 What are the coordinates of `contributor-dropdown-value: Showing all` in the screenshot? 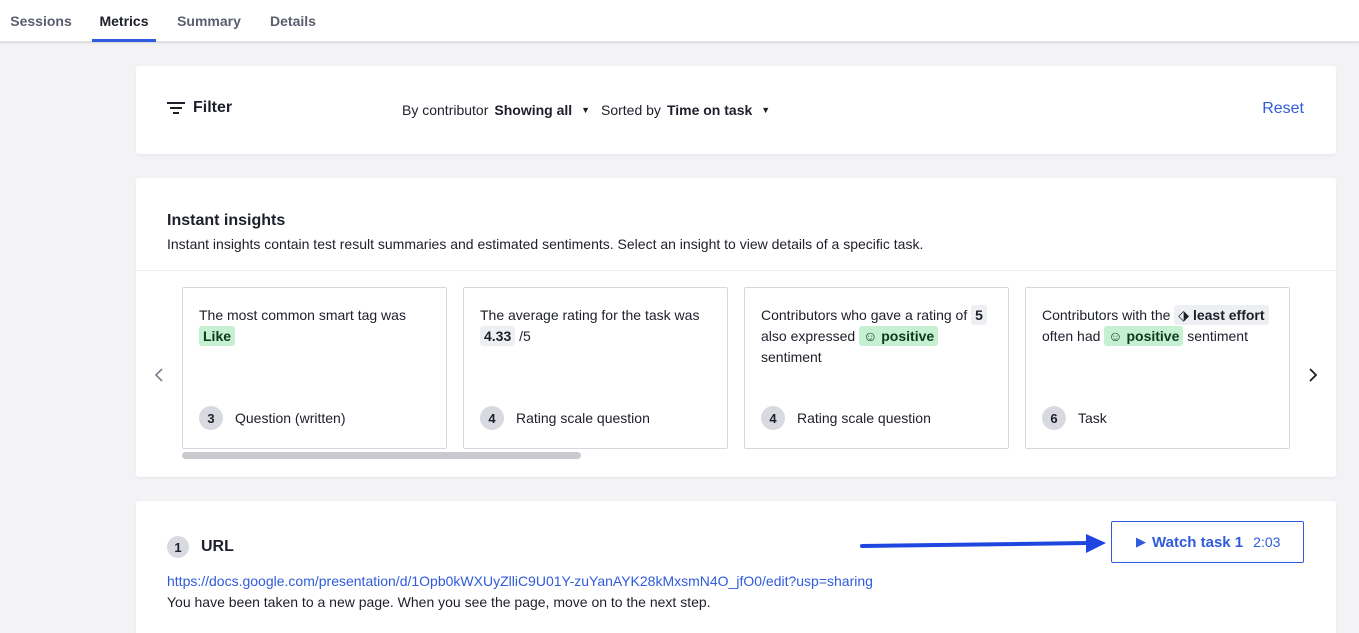 It's located at (533, 110).